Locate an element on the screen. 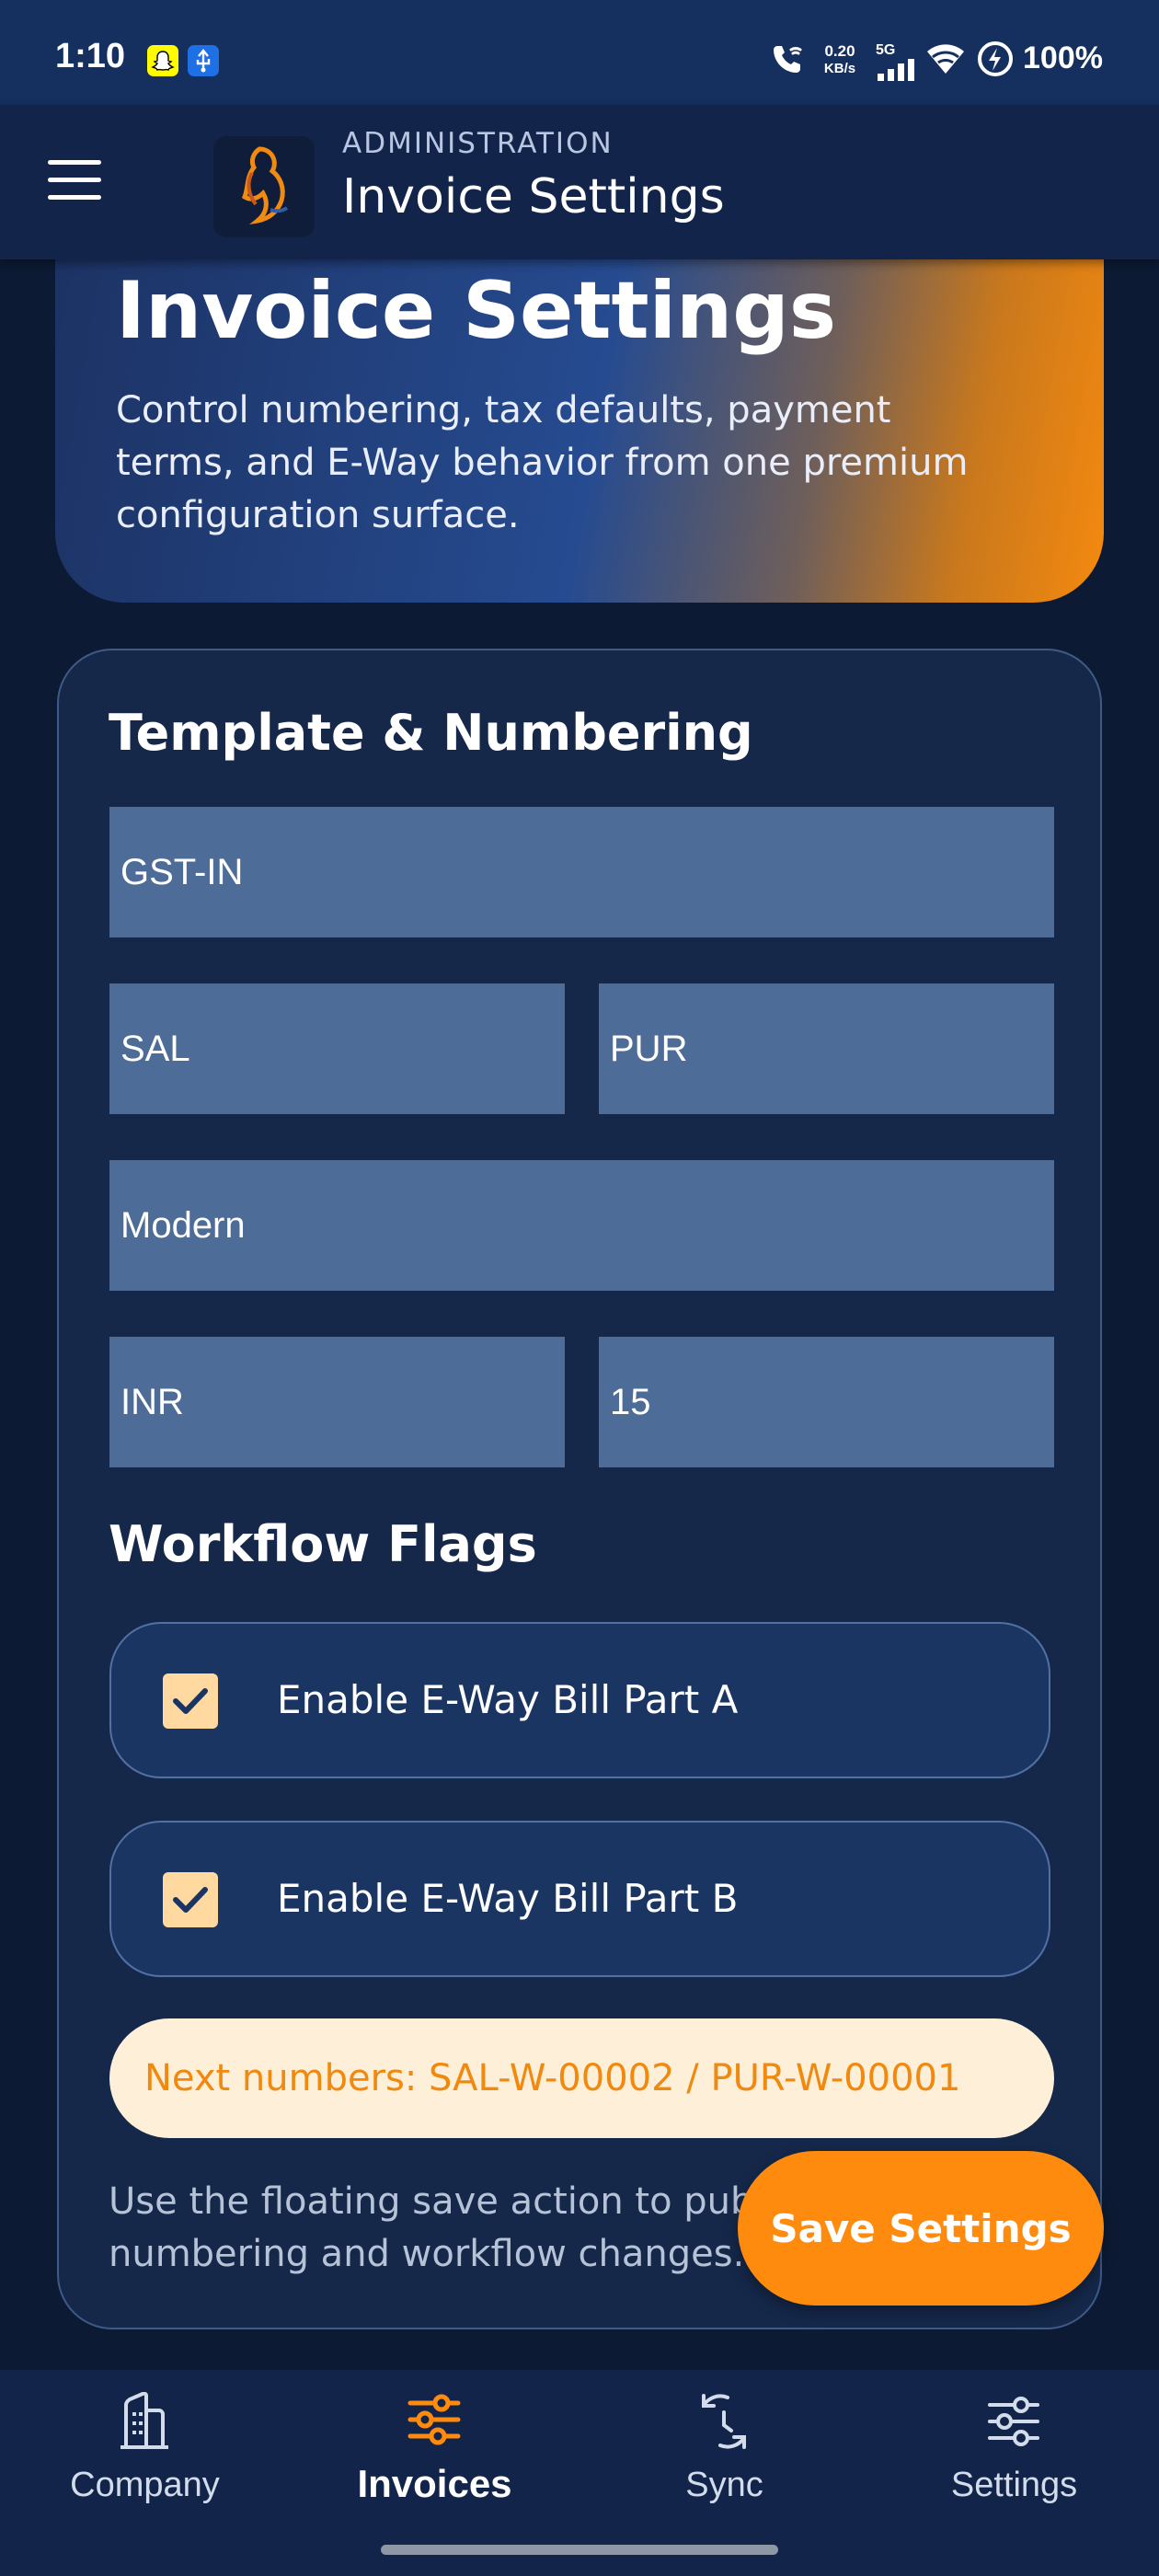  charging-icon is located at coordinates (995, 58).